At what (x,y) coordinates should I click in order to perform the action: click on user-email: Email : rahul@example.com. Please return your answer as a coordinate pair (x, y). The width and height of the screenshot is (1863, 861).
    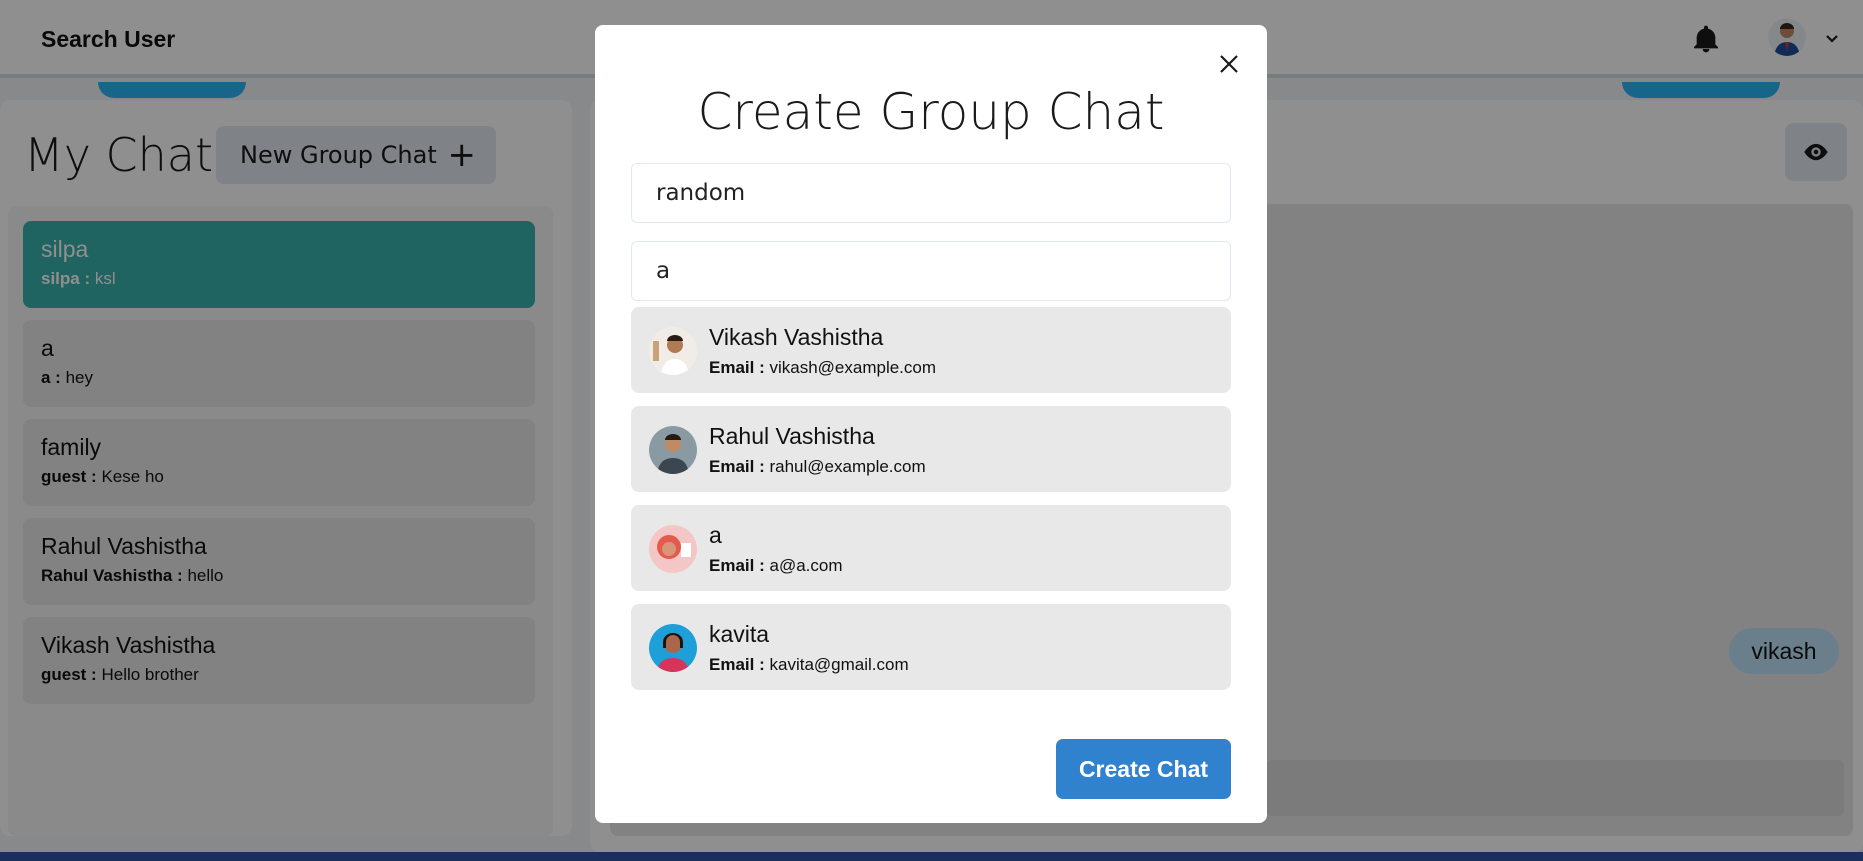
    Looking at the image, I should click on (817, 467).